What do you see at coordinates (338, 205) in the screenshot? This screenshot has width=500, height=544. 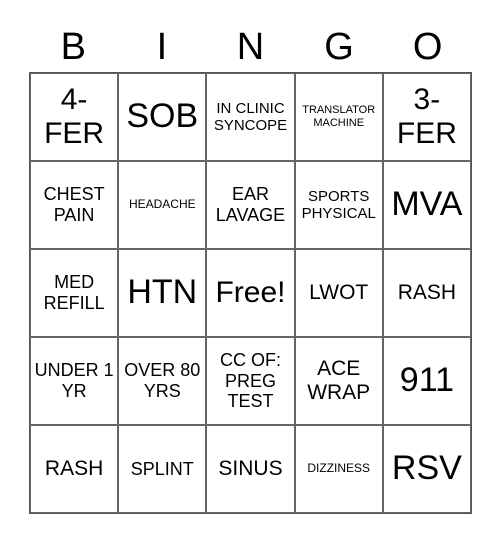 I see `bingo-cell: SPORTS PHYSICAL` at bounding box center [338, 205].